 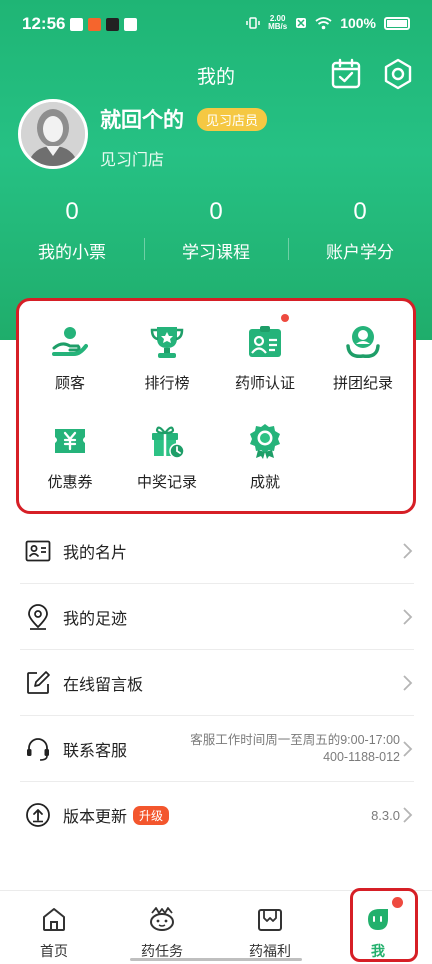 I want to click on calendar-check-button, so click(x=346, y=74).